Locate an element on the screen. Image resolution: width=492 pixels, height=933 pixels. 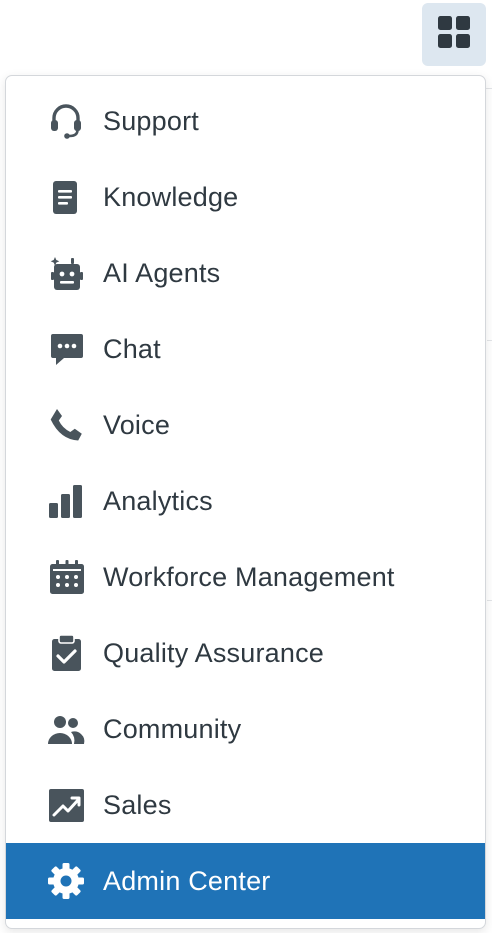
menu-item-label: Sales is located at coordinates (137, 804).